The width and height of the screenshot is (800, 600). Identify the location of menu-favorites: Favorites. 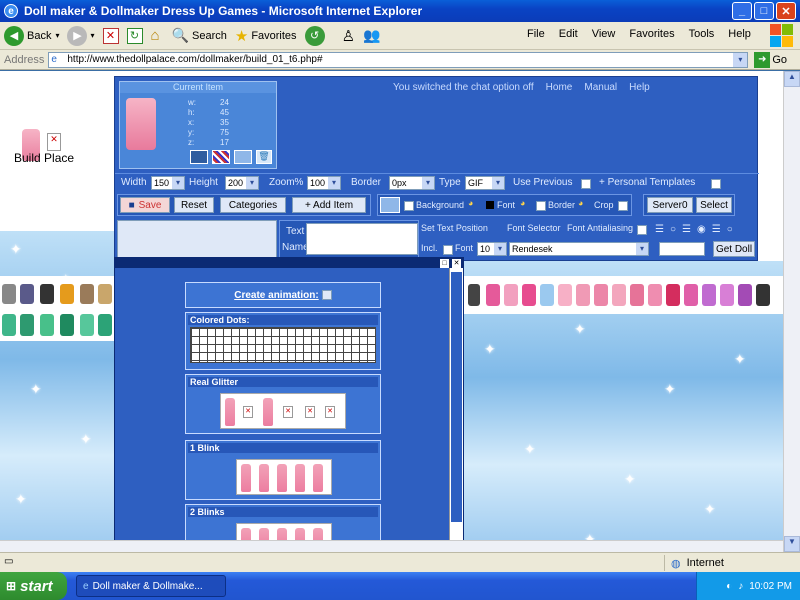
(651, 34).